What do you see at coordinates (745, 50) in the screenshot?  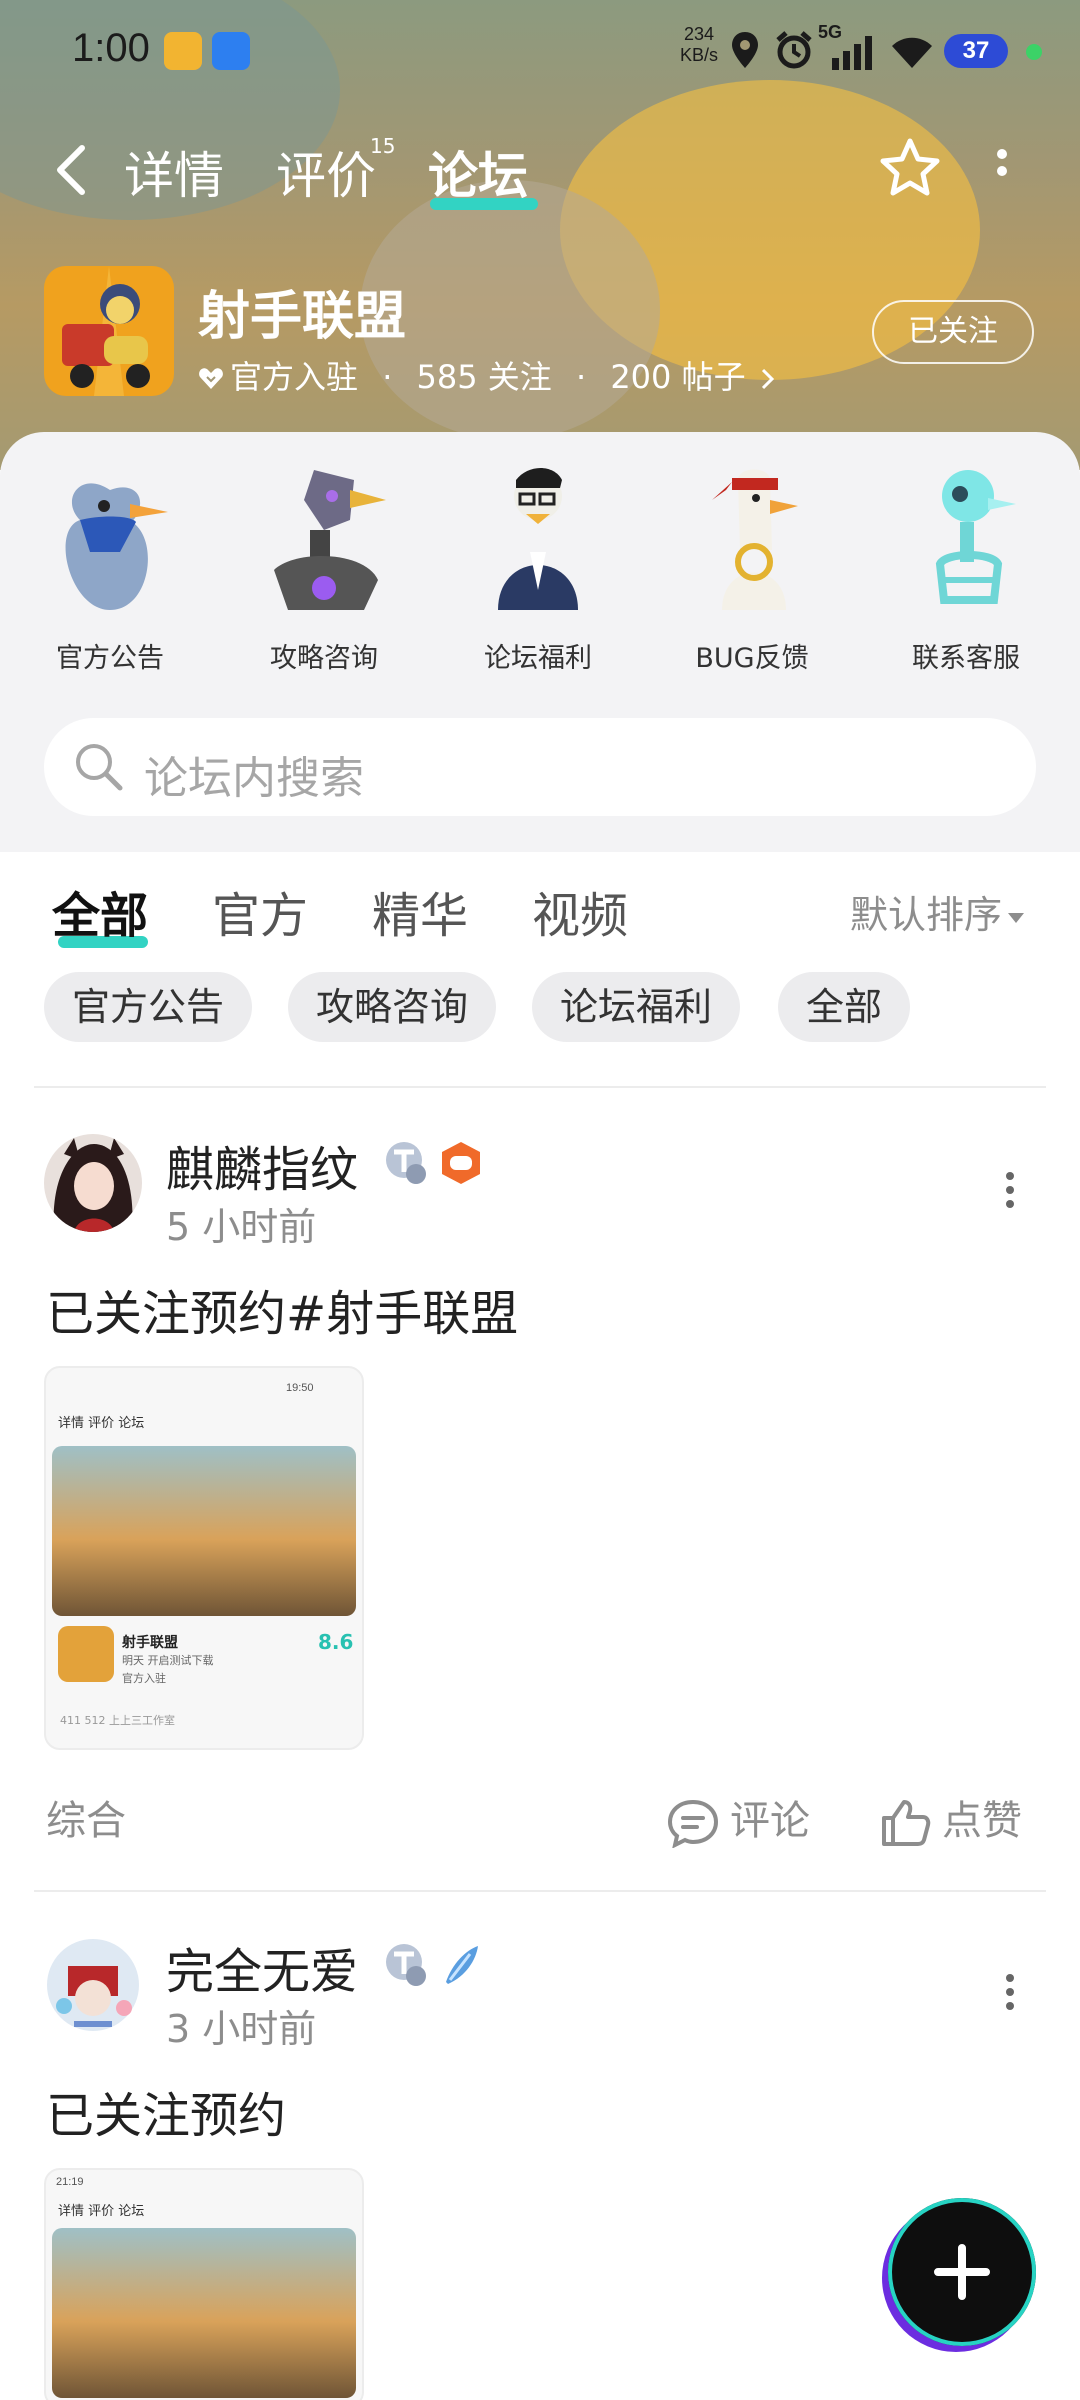 I see `location-icon` at bounding box center [745, 50].